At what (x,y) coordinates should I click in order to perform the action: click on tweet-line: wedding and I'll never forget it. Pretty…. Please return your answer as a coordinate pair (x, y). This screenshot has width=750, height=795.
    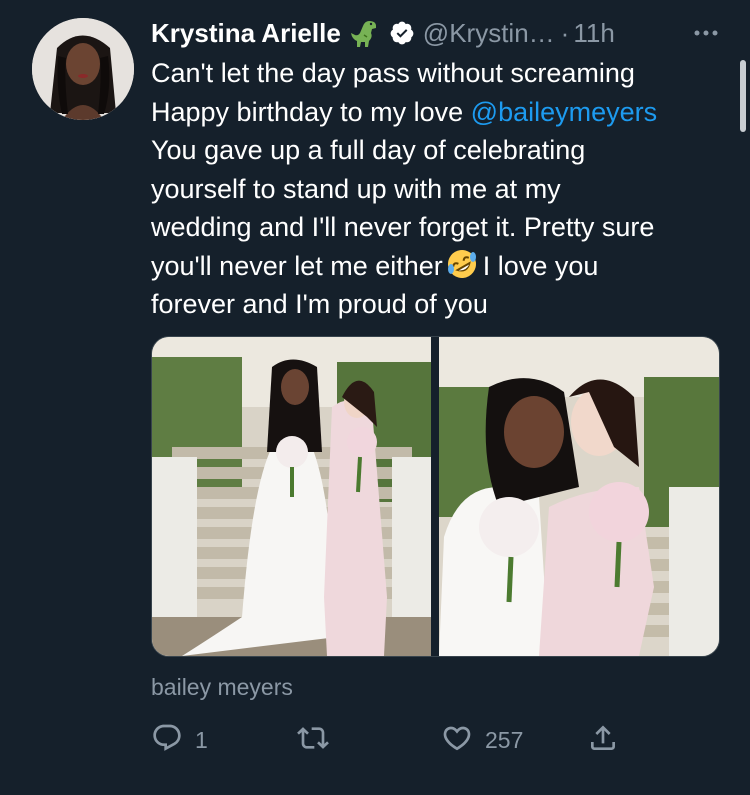
    Looking at the image, I should click on (403, 227).